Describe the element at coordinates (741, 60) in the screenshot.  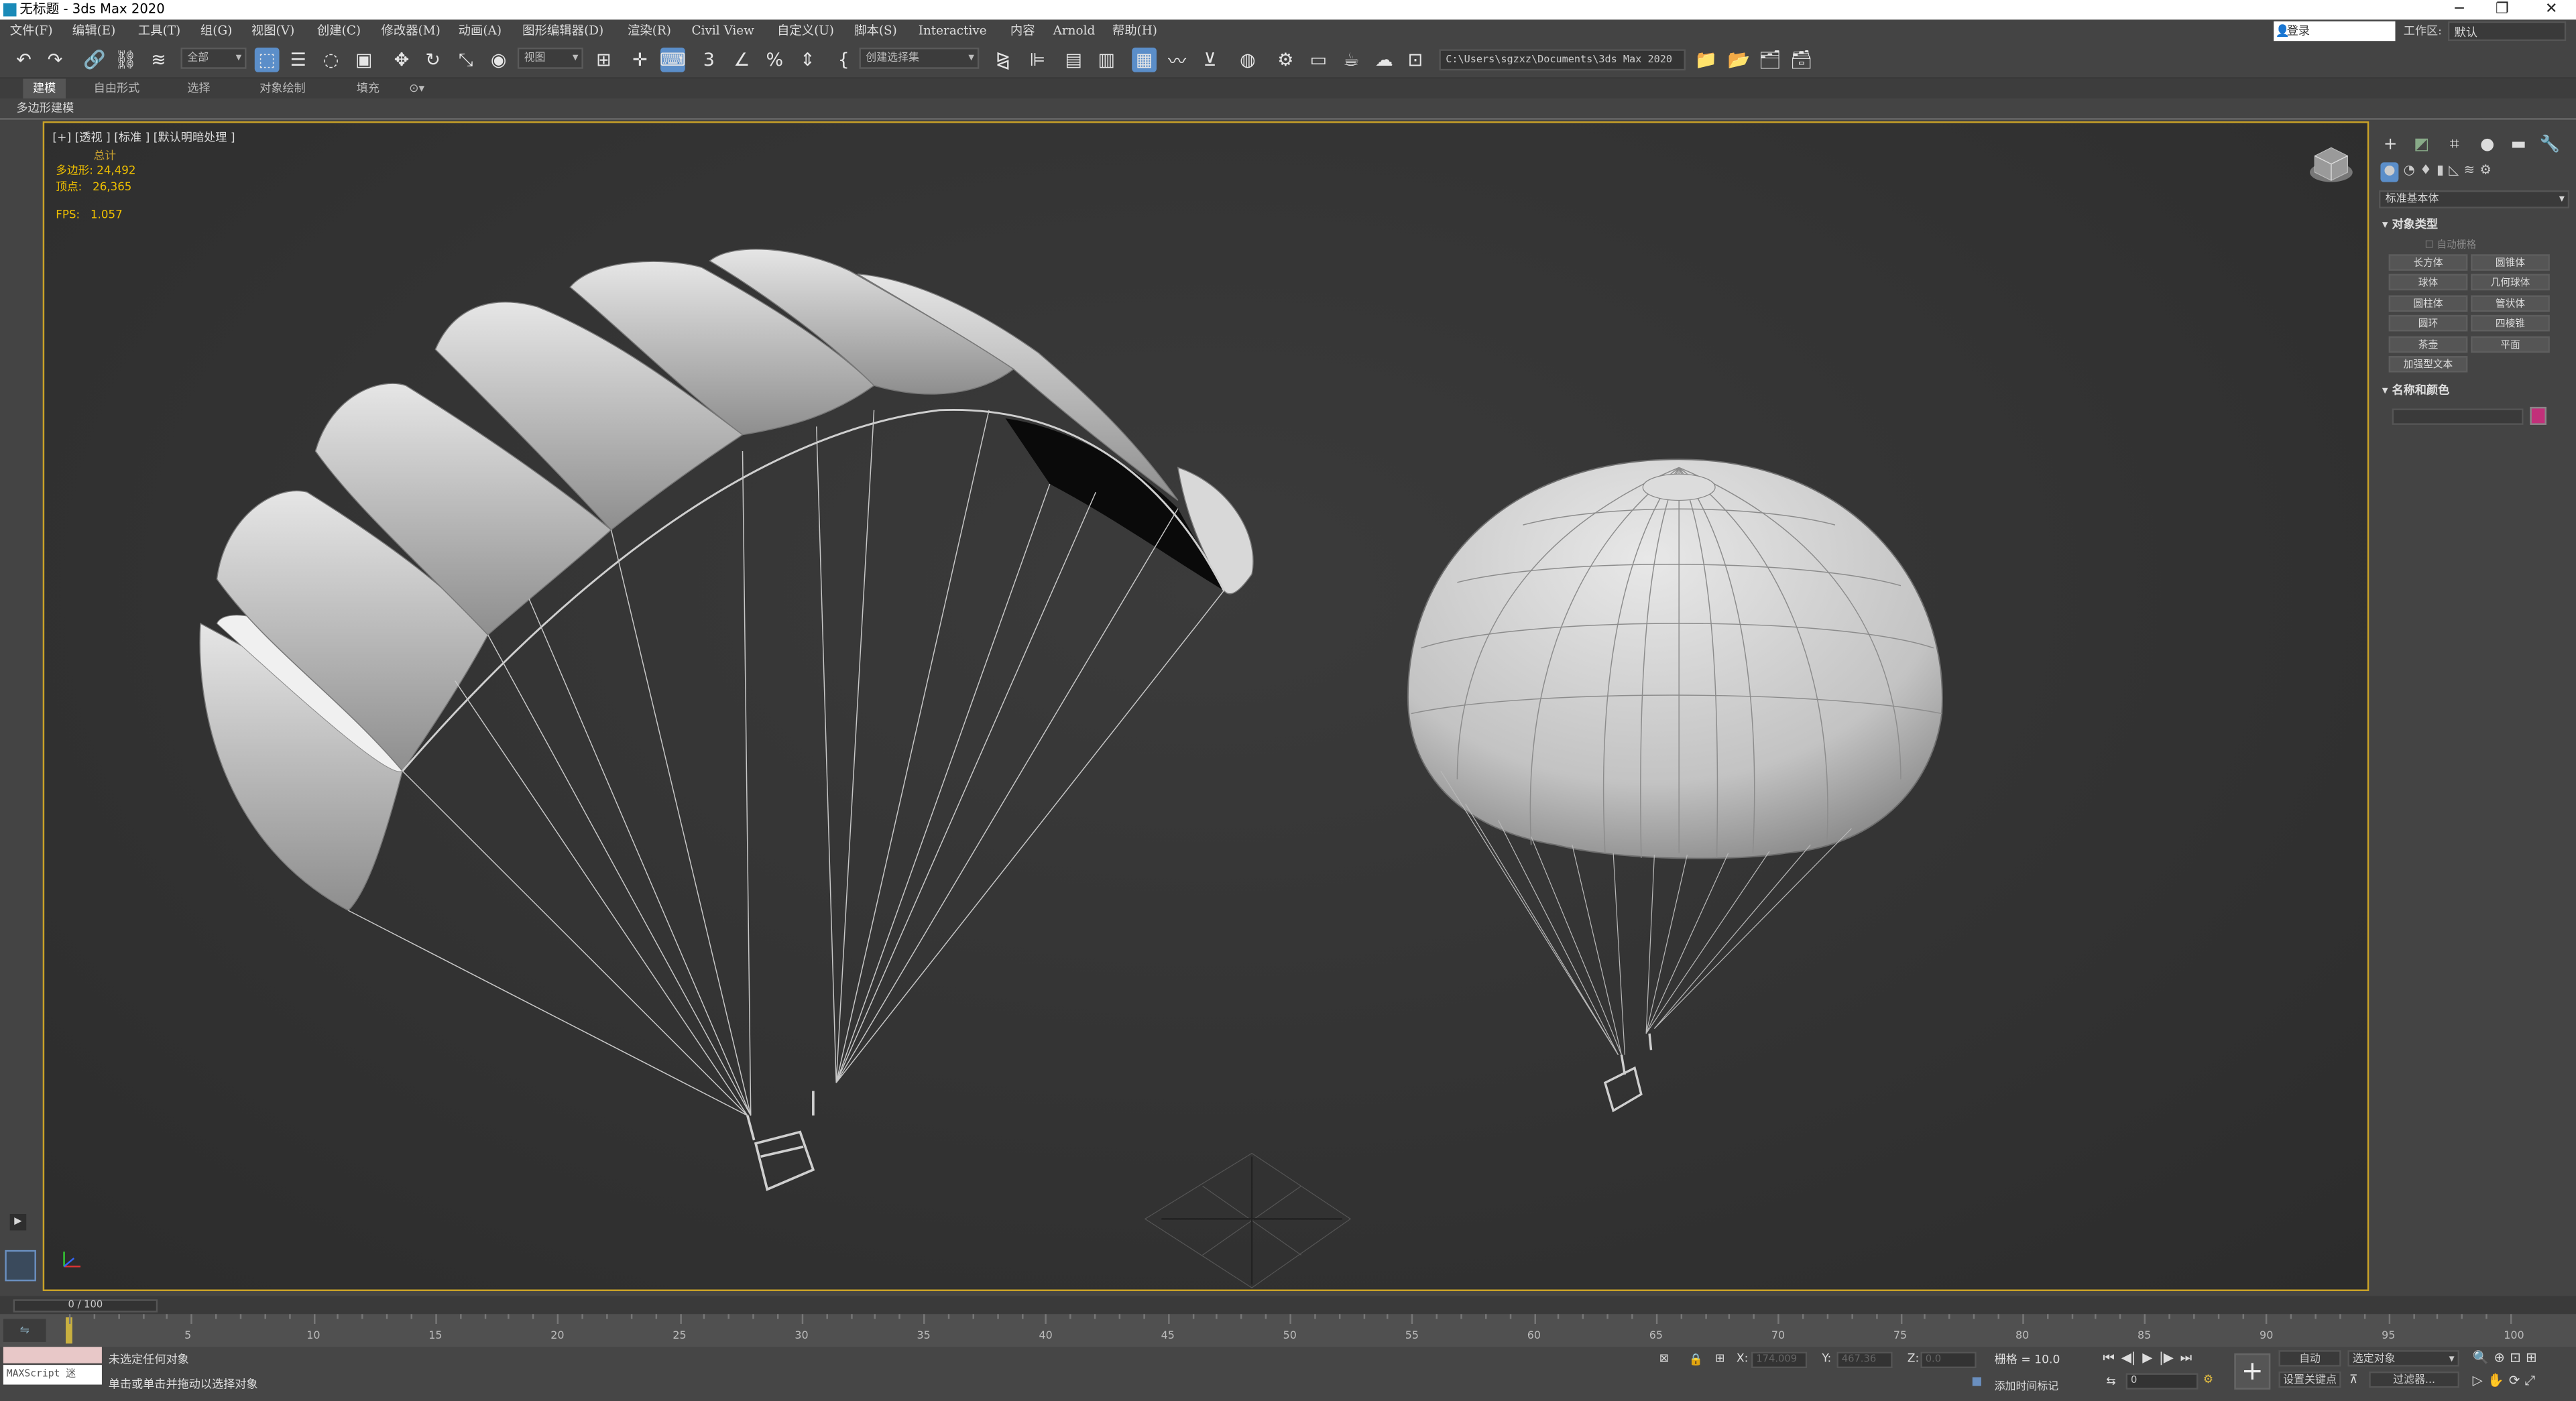
I see `angle-snap-icon: ∠` at that location.